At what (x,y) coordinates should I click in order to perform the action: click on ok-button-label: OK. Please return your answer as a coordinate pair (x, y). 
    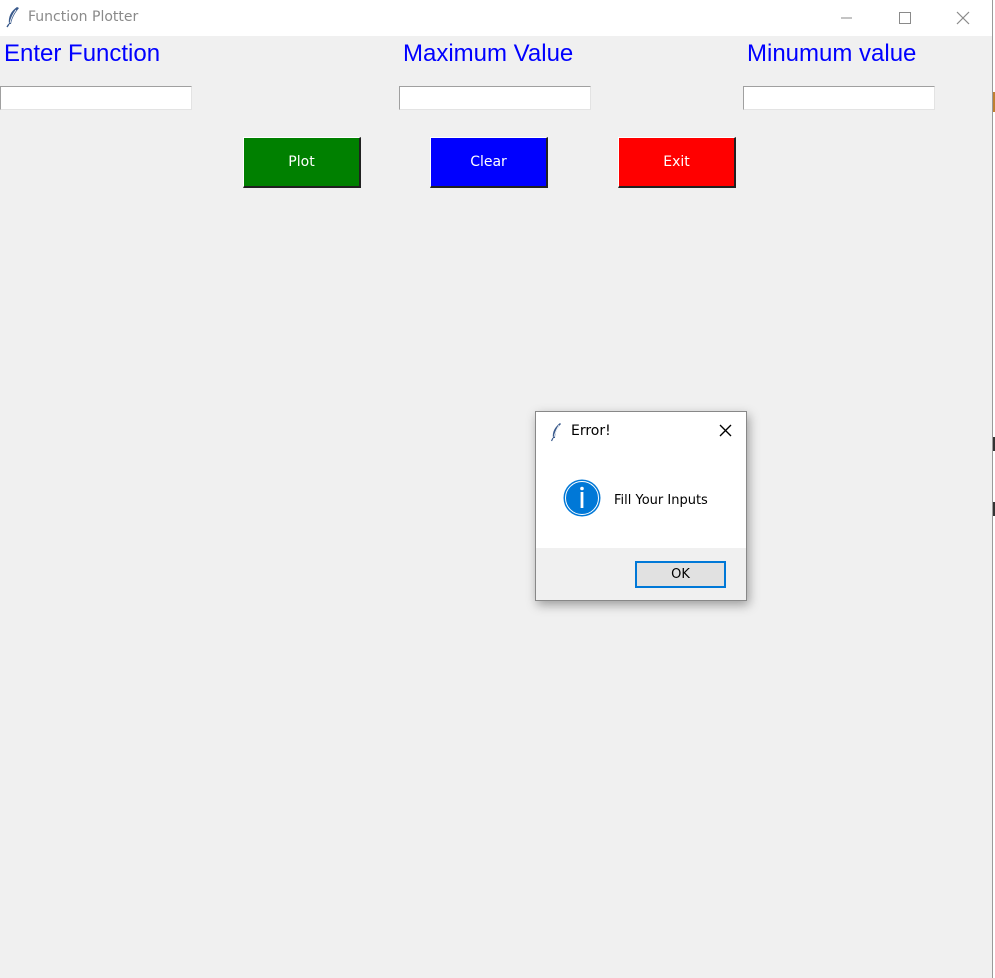
    Looking at the image, I should click on (680, 574).